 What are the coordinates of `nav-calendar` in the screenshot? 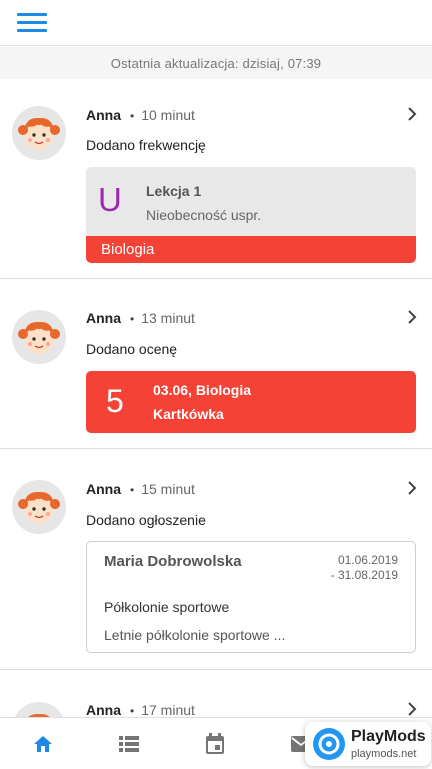 It's located at (215, 743).